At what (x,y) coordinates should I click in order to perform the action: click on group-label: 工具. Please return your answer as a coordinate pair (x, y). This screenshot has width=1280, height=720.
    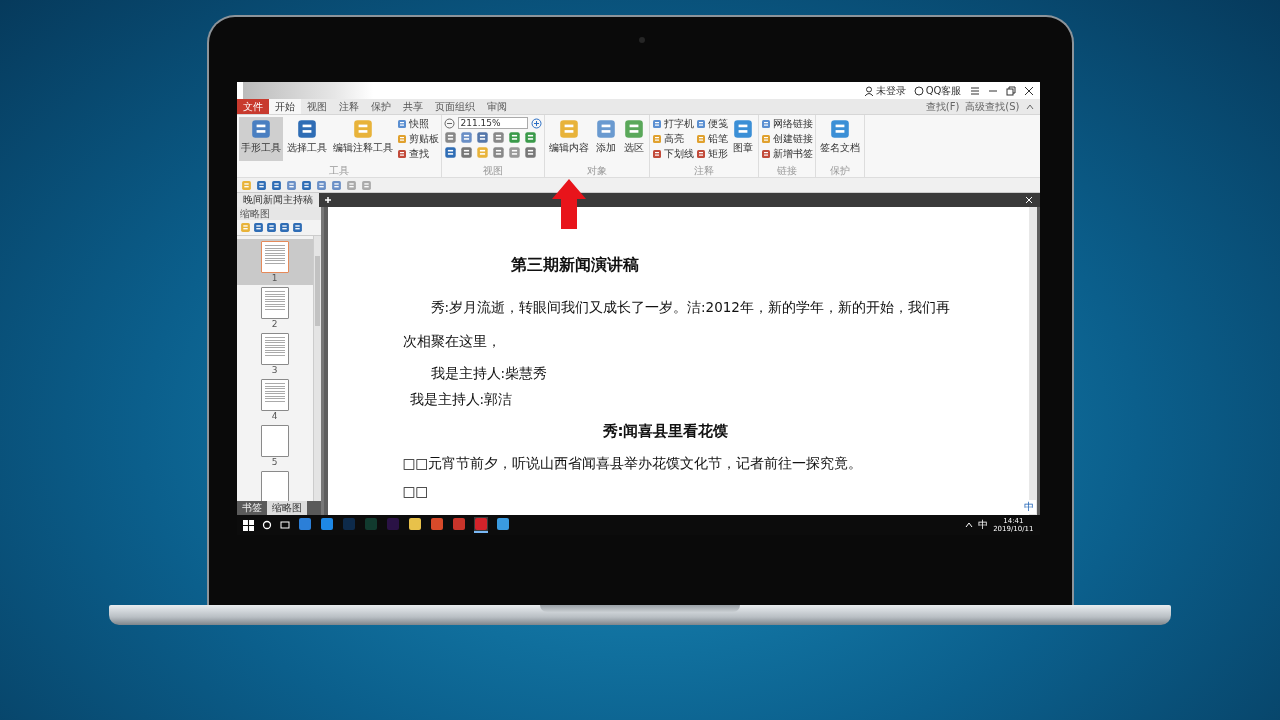
    Looking at the image, I should click on (338, 171).